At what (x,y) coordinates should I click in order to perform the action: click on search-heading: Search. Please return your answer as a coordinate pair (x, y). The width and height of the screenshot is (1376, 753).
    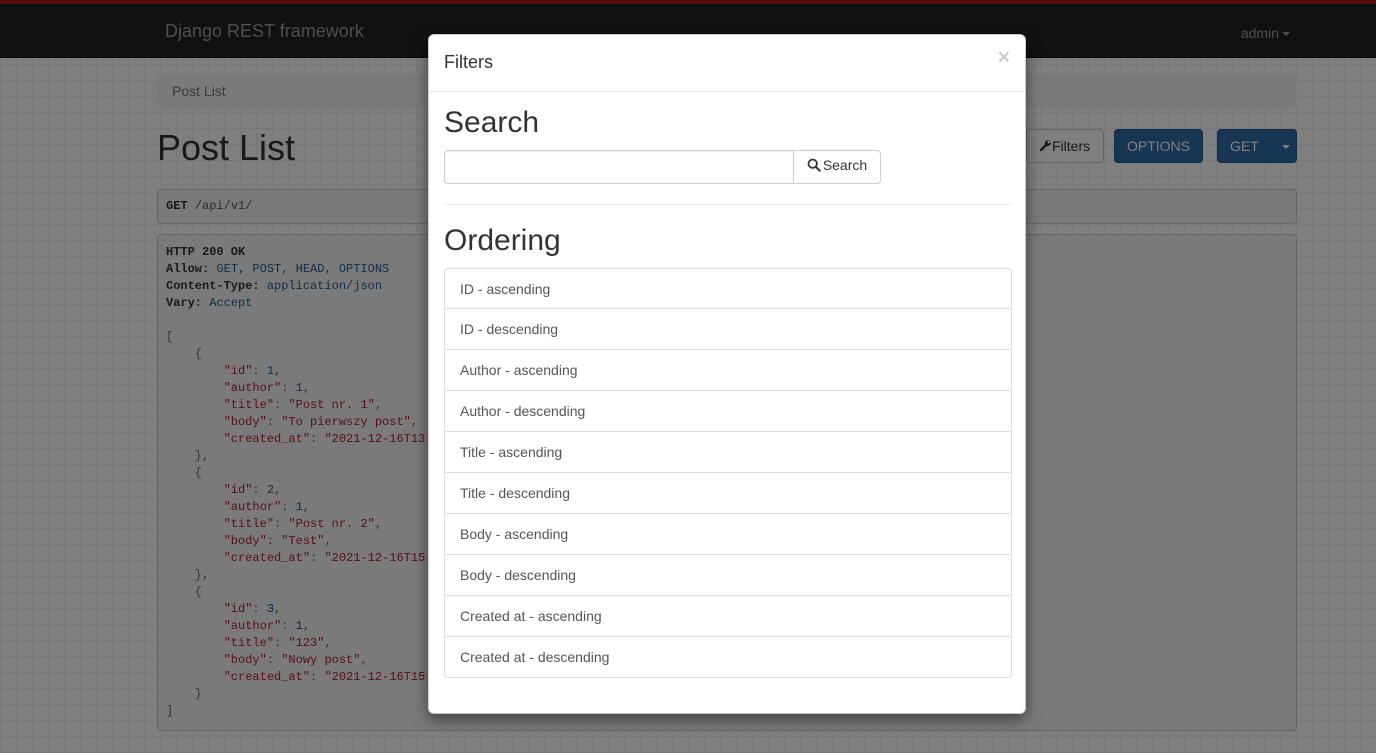
    Looking at the image, I should click on (492, 122).